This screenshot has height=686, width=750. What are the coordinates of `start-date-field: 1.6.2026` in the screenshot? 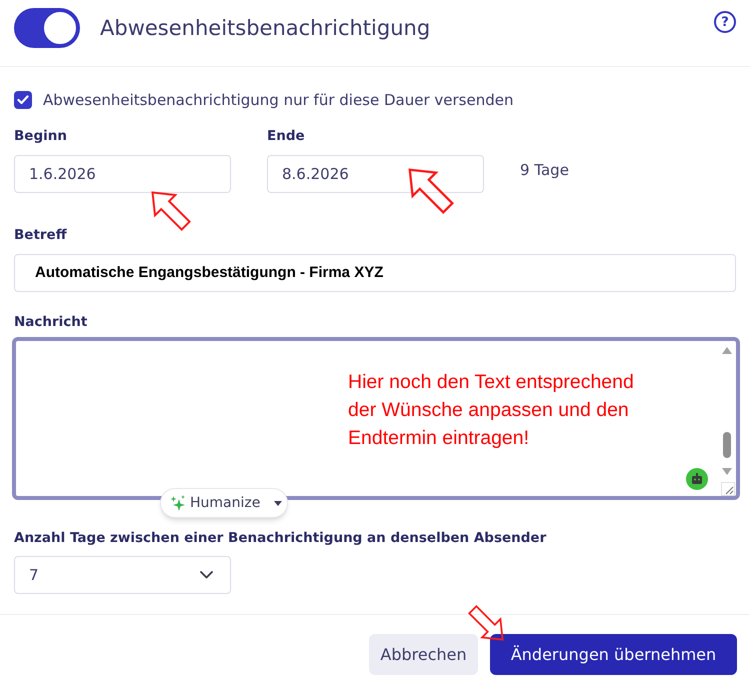 It's located at (122, 174).